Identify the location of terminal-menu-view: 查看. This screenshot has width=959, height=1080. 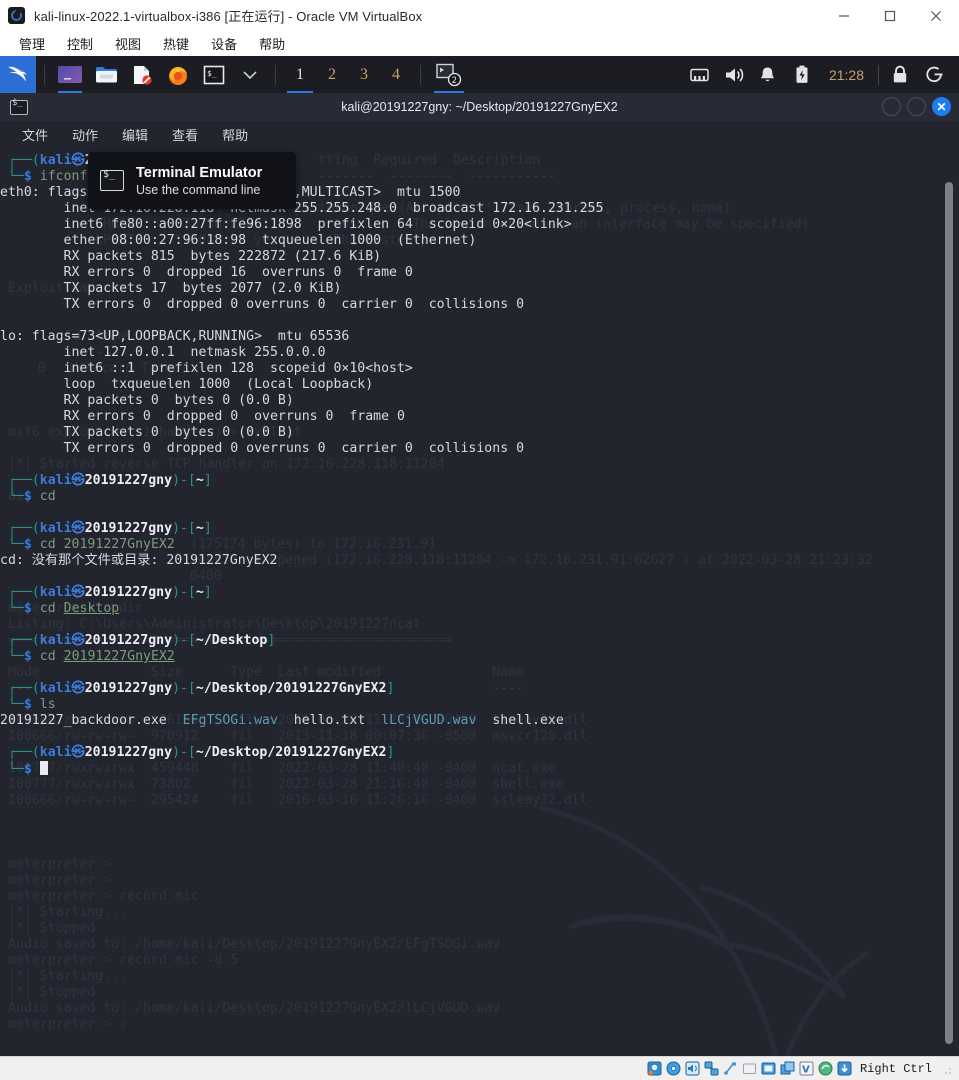
(185, 134).